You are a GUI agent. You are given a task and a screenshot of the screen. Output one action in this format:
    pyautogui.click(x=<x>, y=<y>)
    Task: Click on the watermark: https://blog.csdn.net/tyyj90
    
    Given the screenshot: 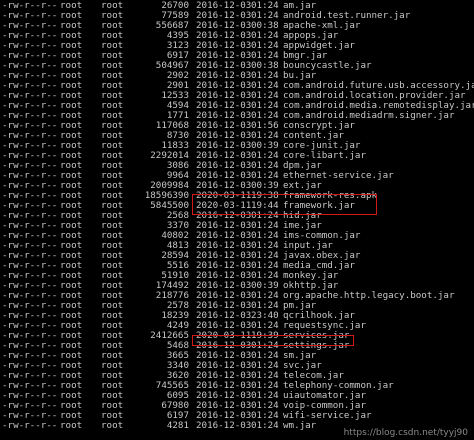 What is the action you would take?
    pyautogui.click(x=405, y=433)
    